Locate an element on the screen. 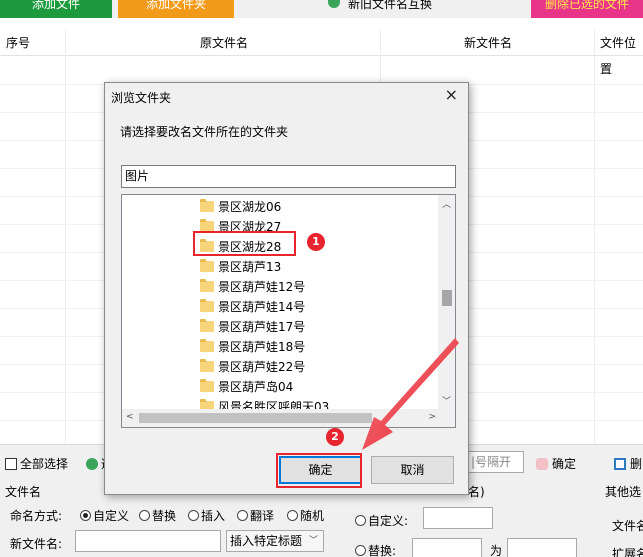 Image resolution: width=643 pixels, height=557 pixels. annotation-arrow is located at coordinates (410, 394).